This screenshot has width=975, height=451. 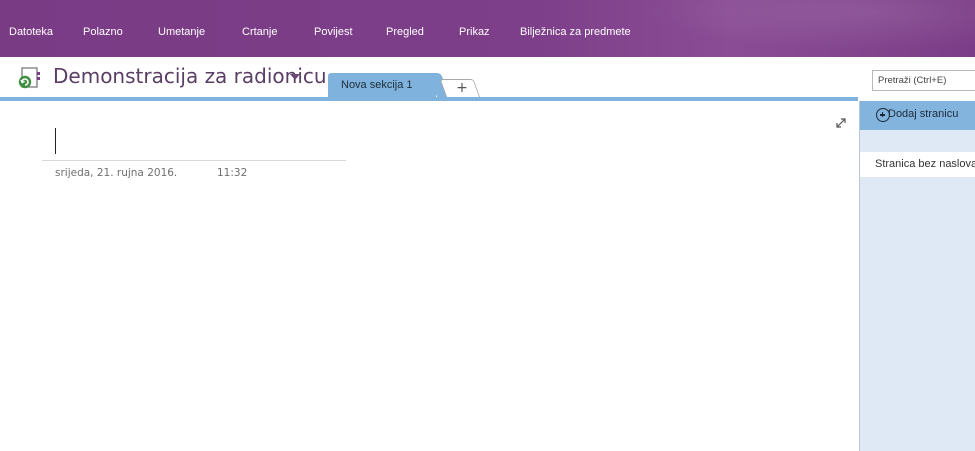 What do you see at coordinates (883, 115) in the screenshot?
I see `add-circle-icon` at bounding box center [883, 115].